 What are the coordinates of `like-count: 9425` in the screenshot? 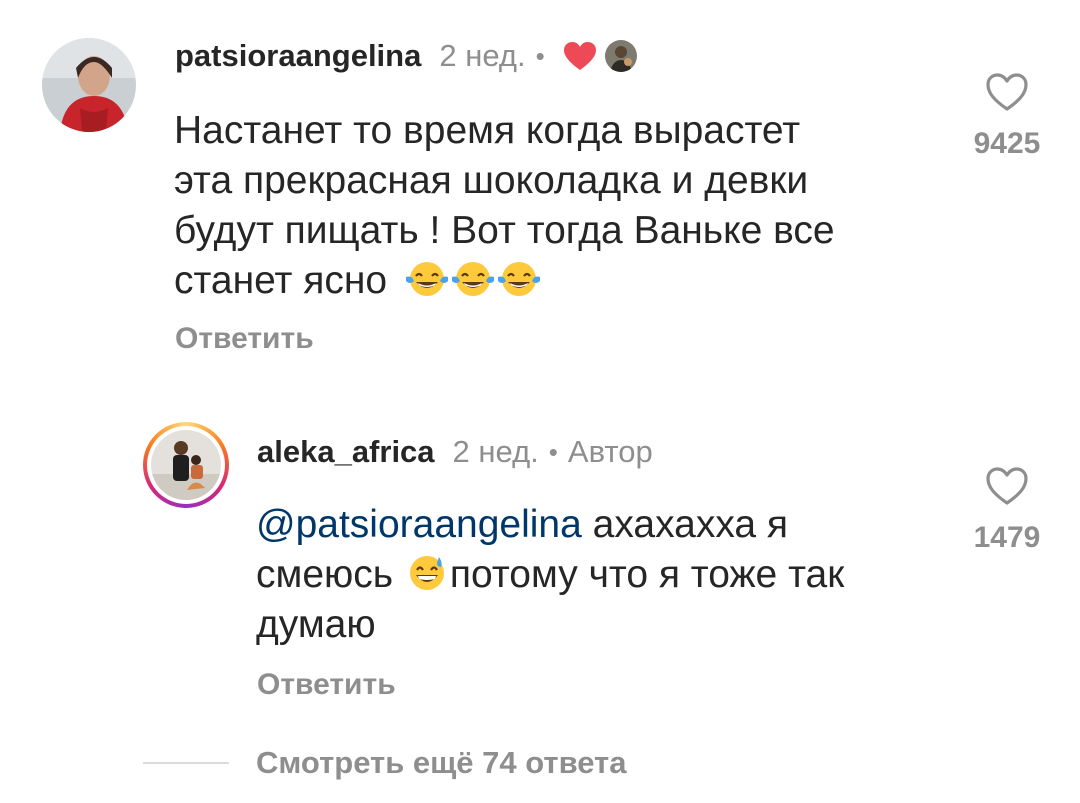 It's located at (1007, 143).